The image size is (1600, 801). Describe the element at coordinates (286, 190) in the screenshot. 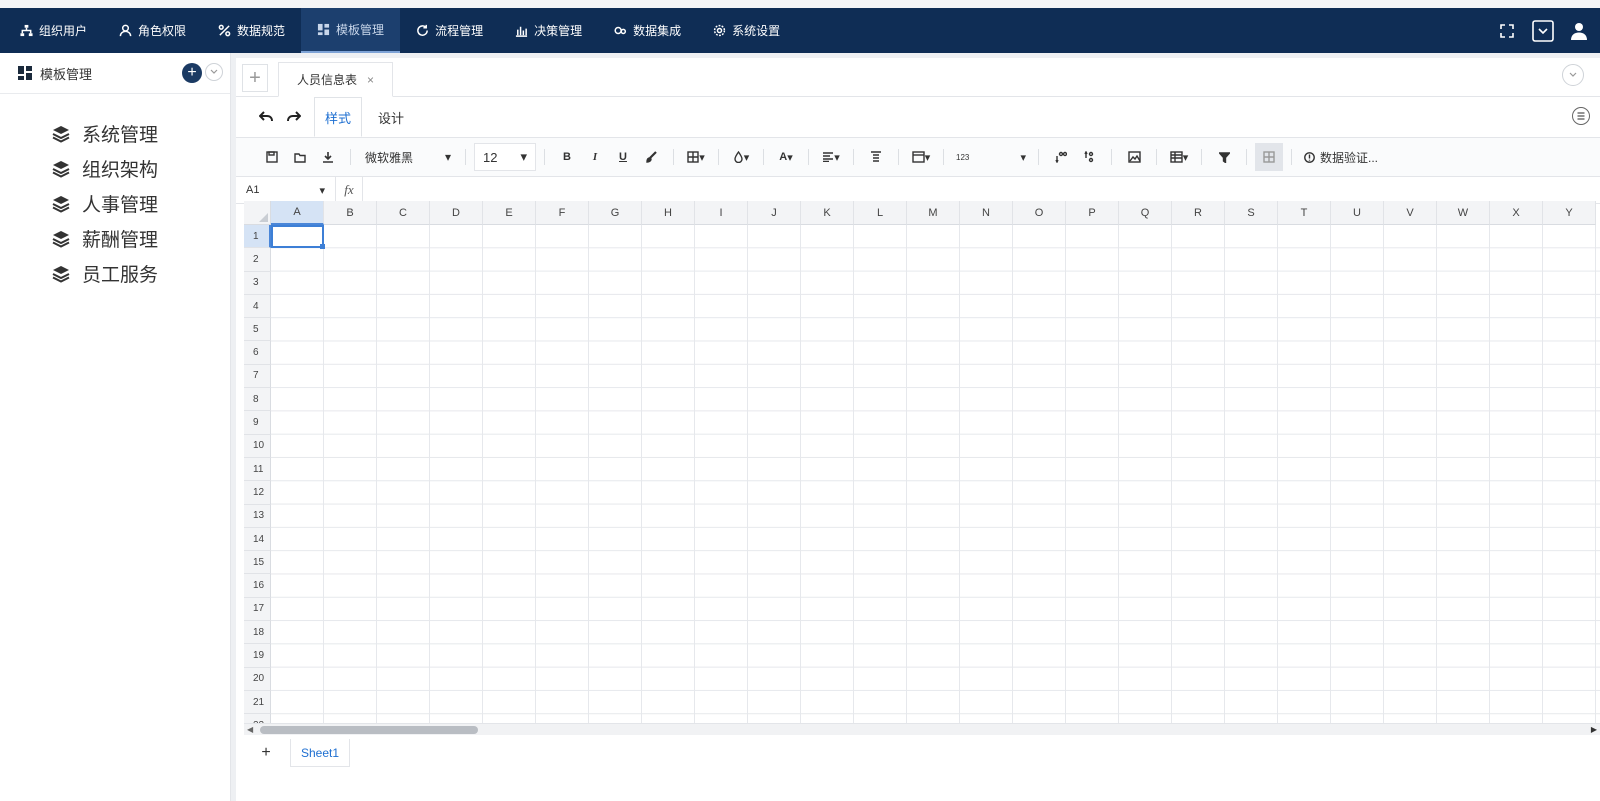

I see `name-box: A1 ▾` at that location.